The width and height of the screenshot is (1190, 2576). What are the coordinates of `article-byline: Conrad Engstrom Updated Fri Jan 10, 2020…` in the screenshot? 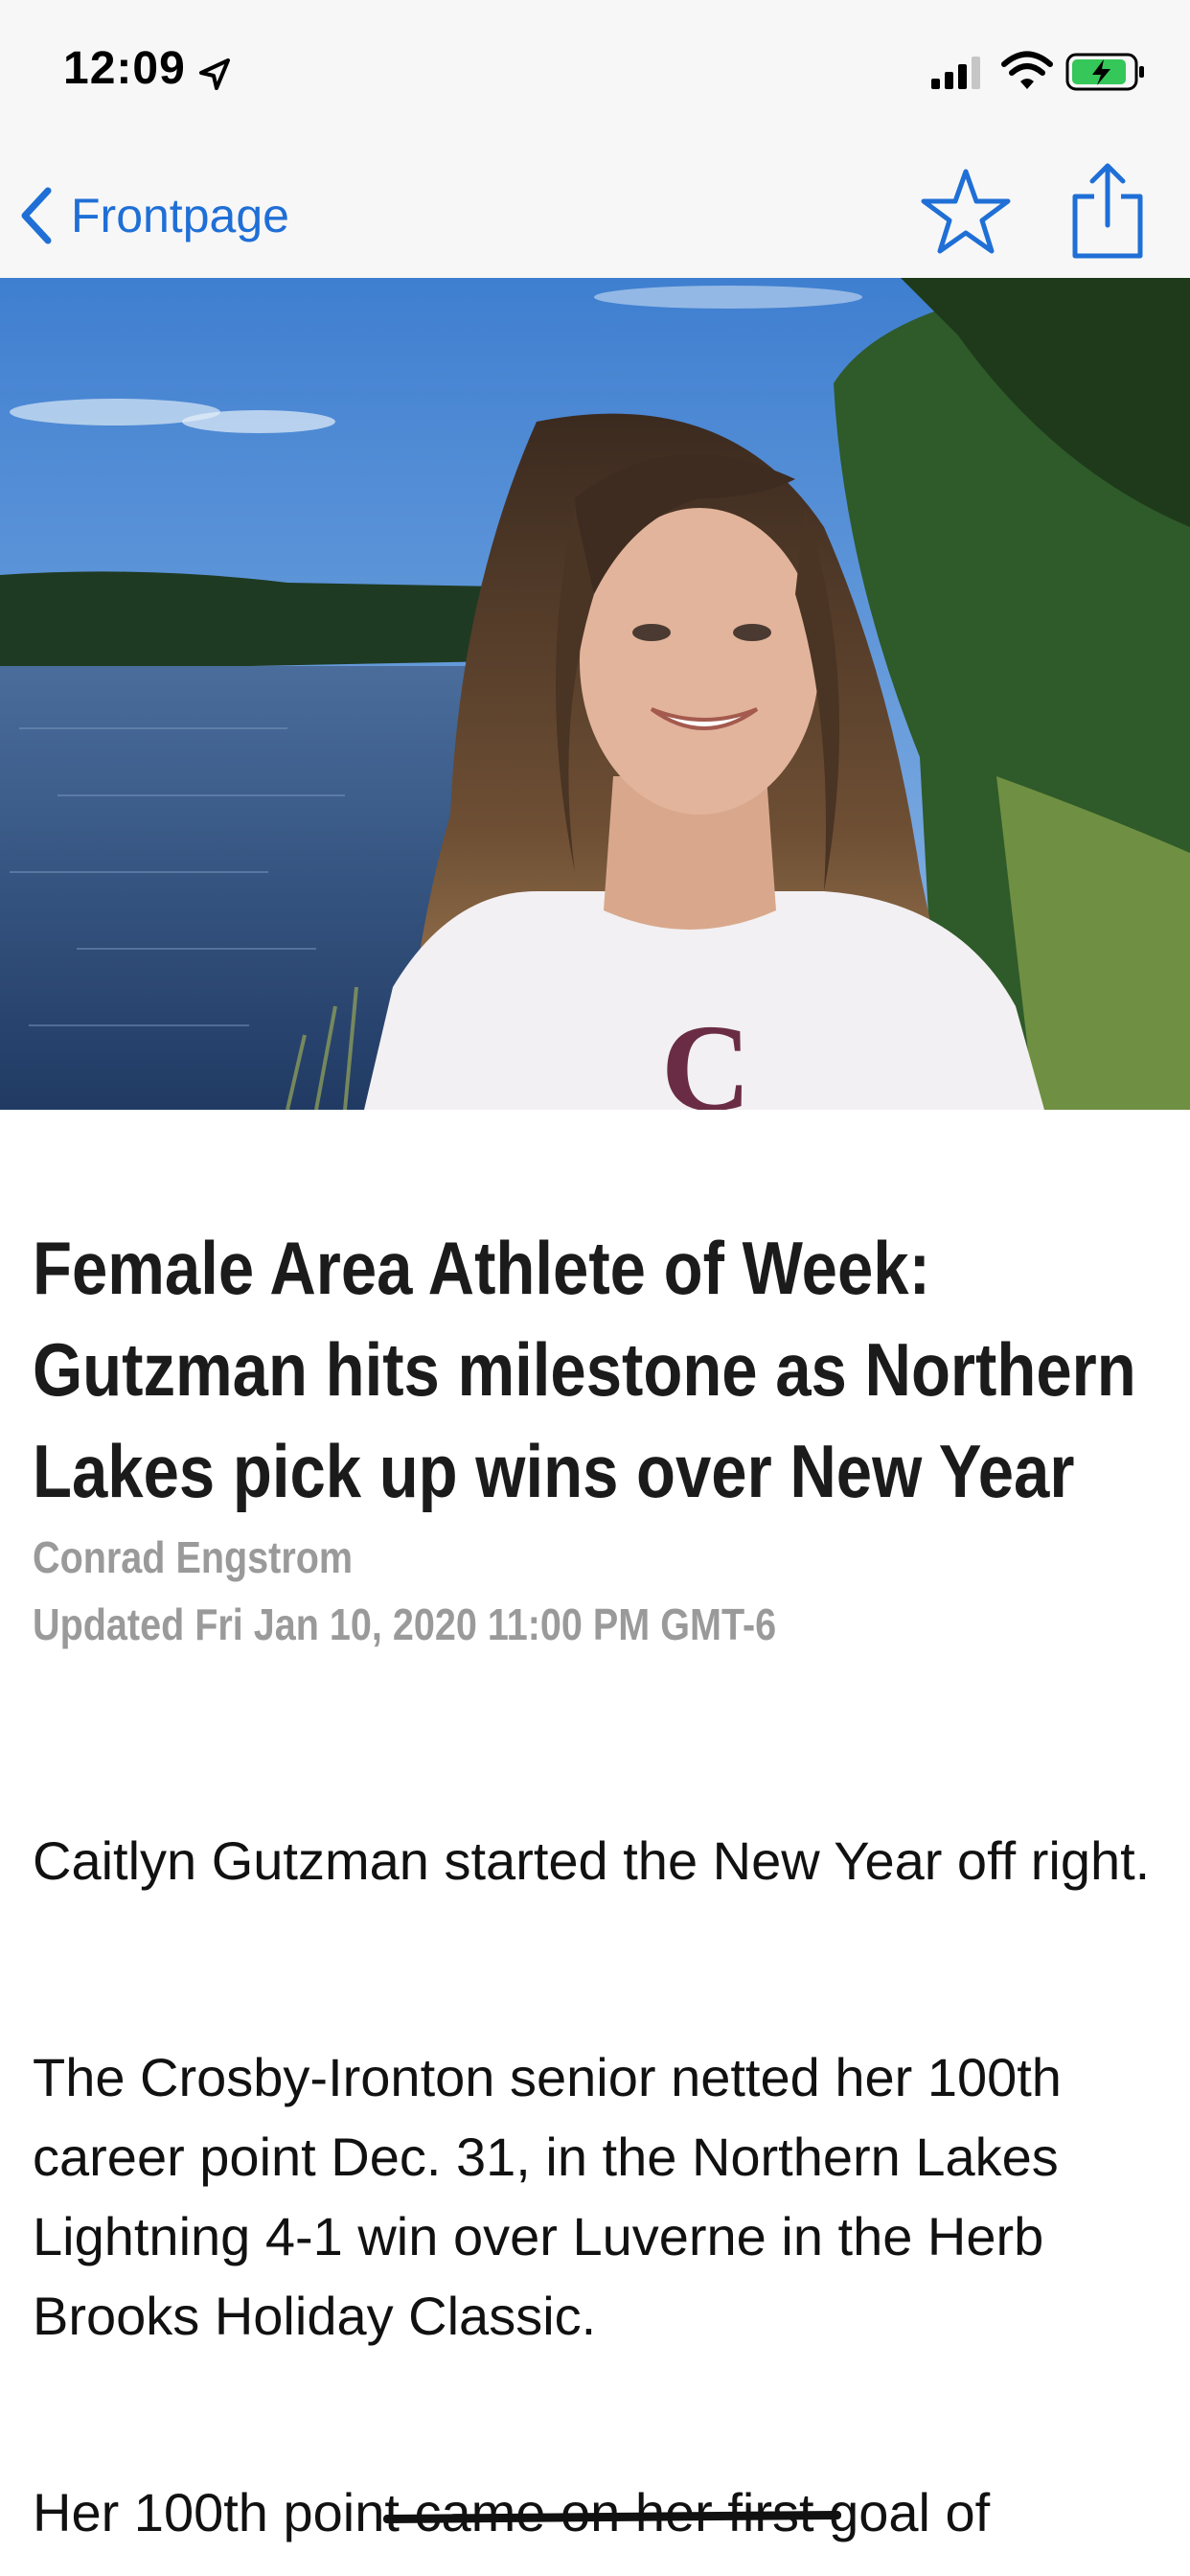 It's located at (569, 1591).